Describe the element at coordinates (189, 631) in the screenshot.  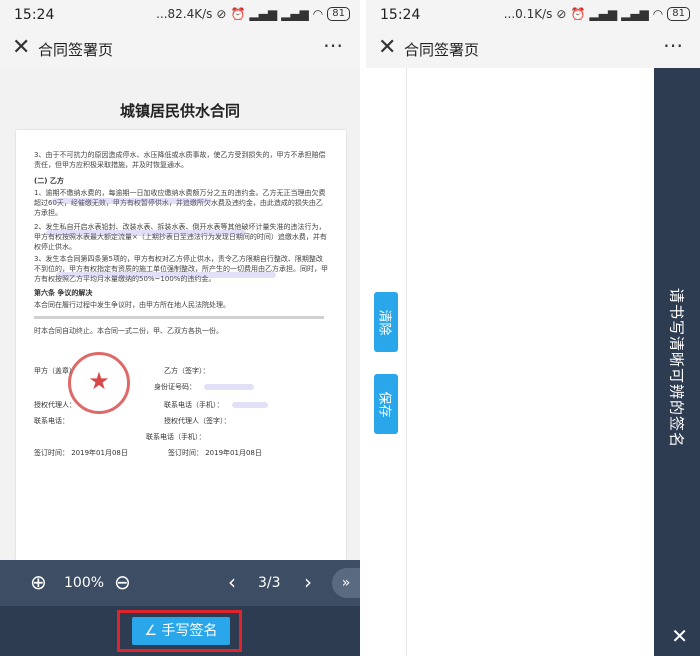
I see `handwrite-sign-label: 手写签名` at that location.